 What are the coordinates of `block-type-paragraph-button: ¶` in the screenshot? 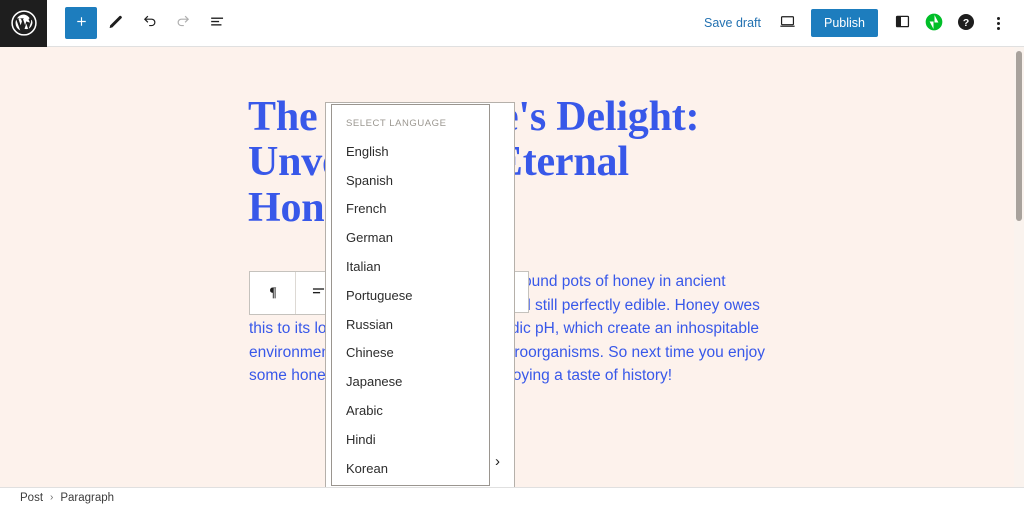 It's located at (272, 293).